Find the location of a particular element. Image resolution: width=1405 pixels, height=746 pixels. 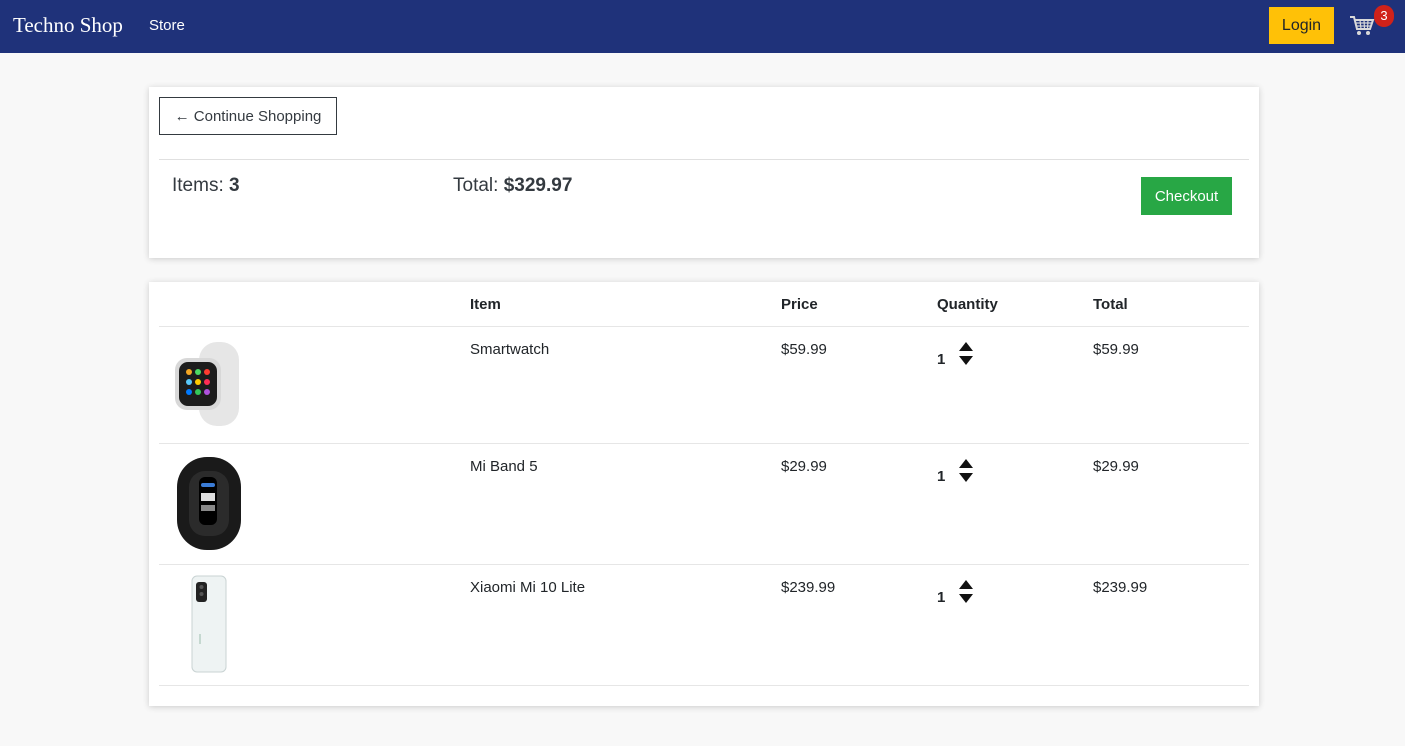

item-price: $239.99 is located at coordinates (808, 587).